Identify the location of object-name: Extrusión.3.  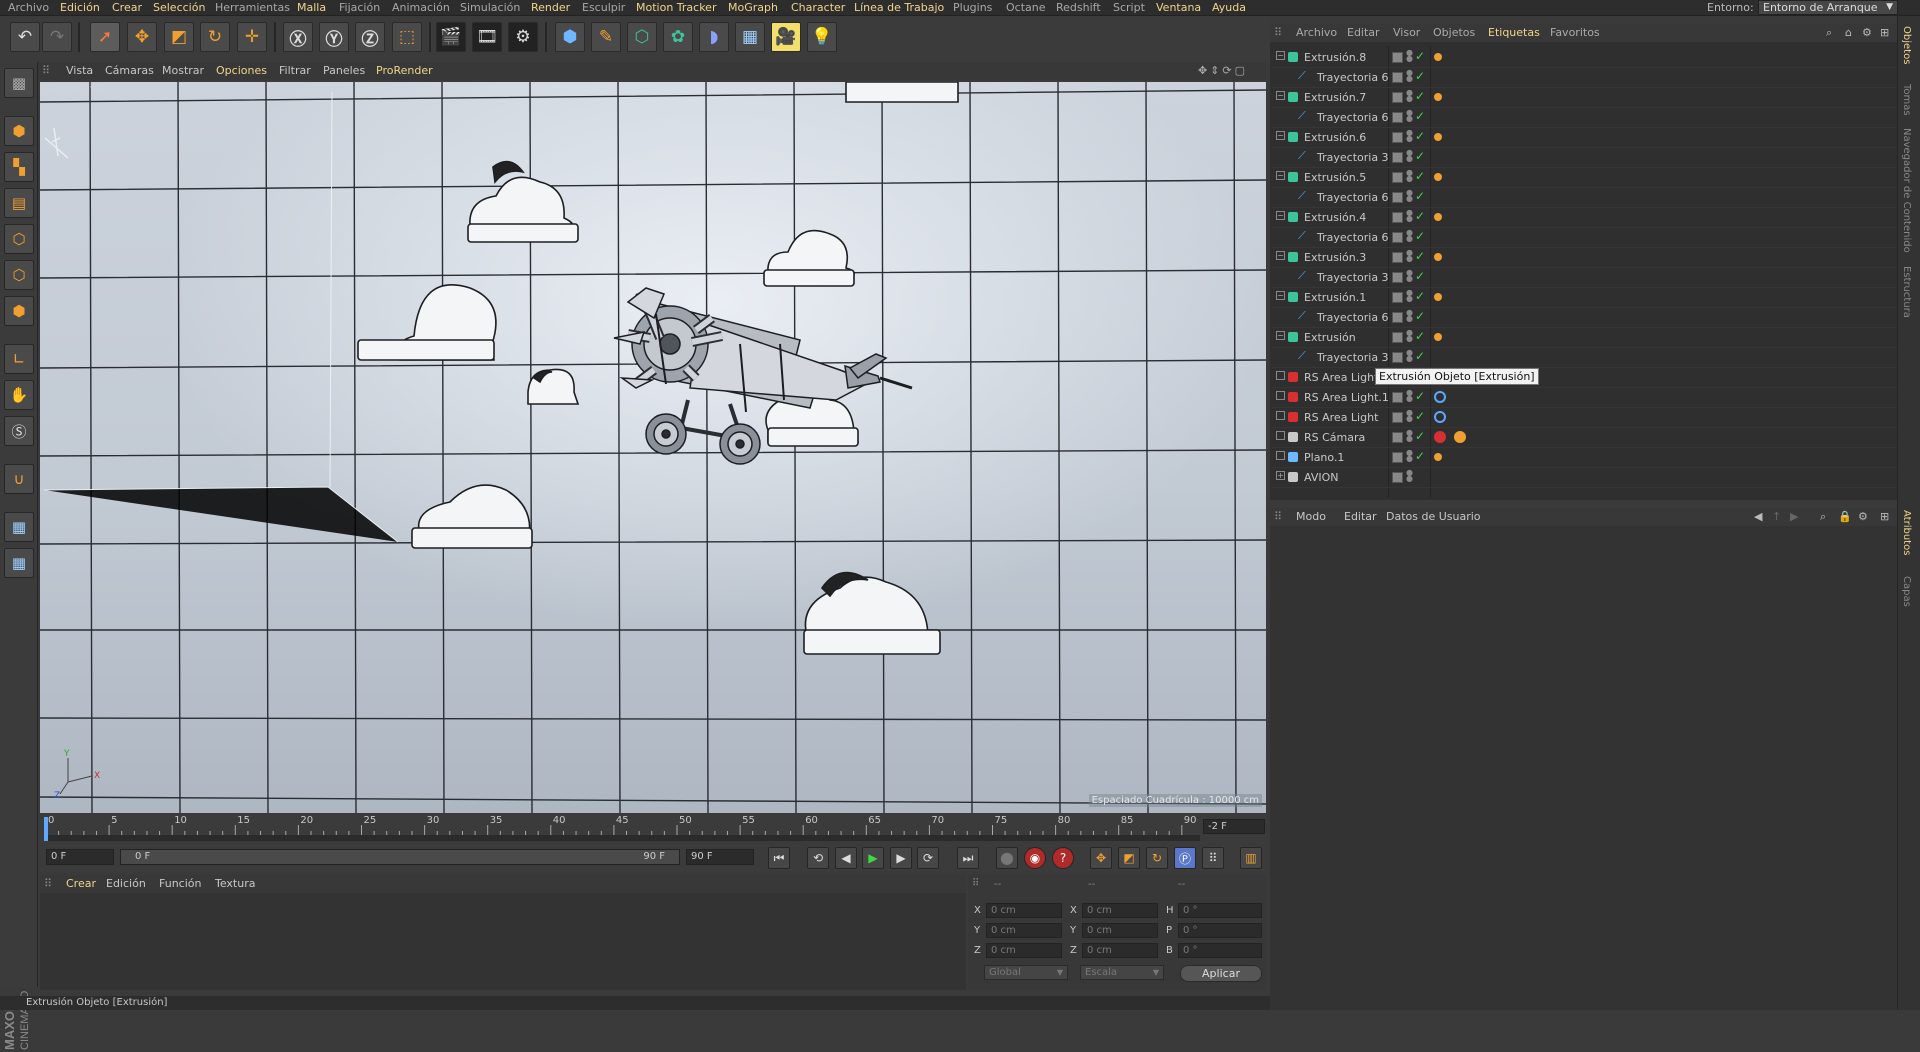
(1335, 257).